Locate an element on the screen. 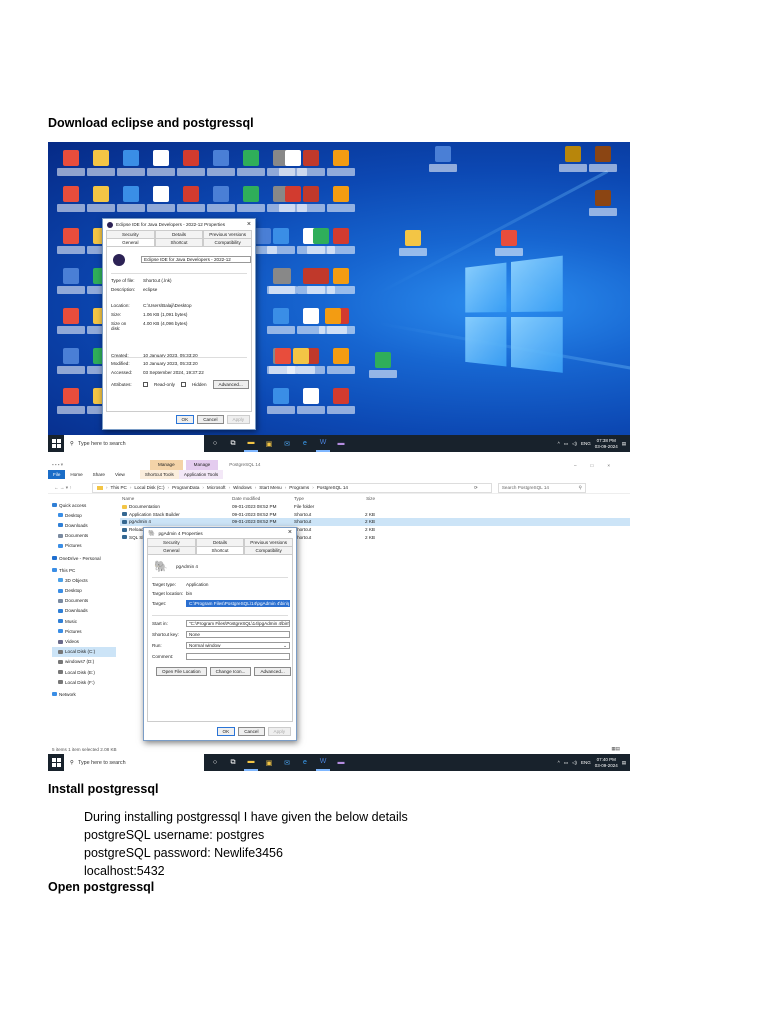  edge-icon: e is located at coordinates (305, 443).